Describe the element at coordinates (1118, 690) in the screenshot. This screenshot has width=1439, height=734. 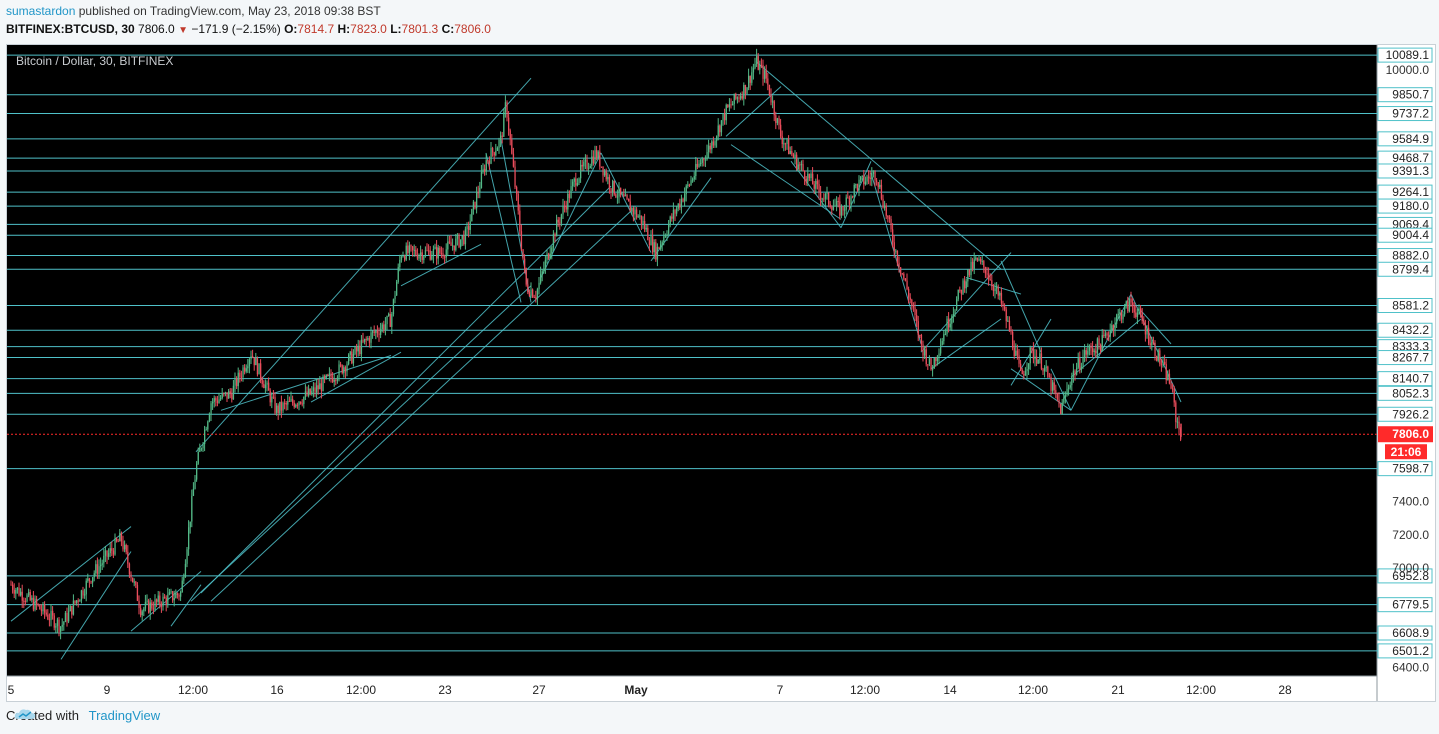
I see `time-tick: 21` at that location.